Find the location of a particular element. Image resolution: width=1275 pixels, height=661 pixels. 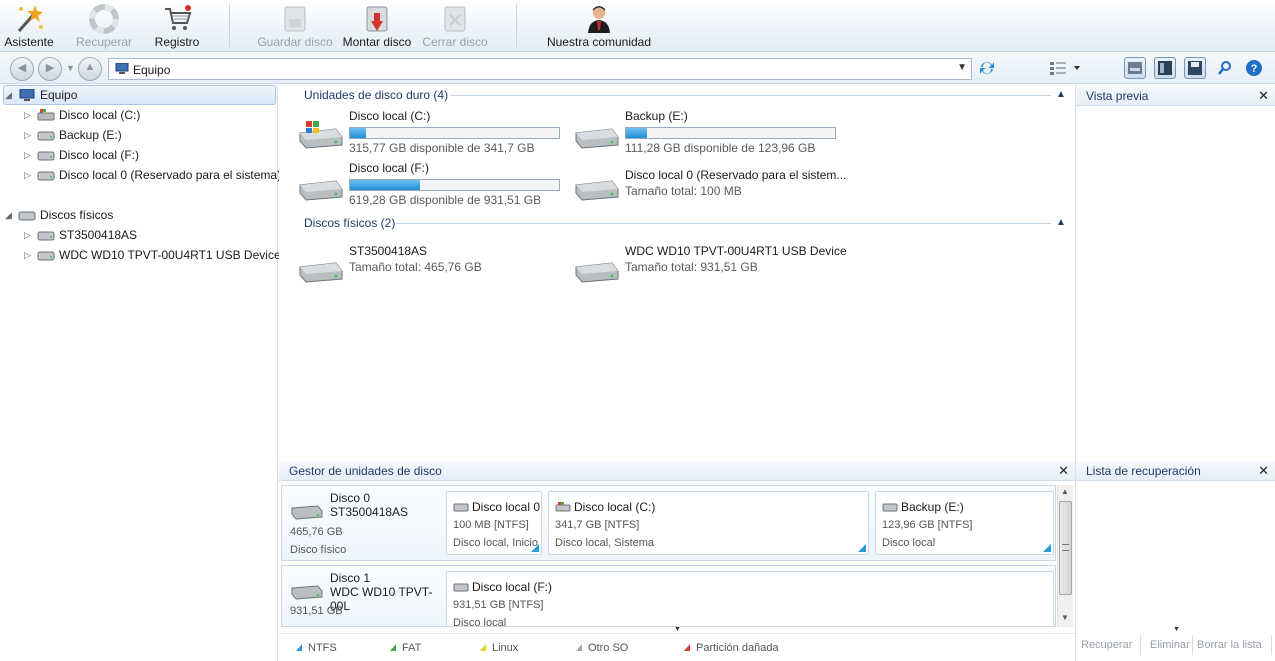

view-mode-button is located at coordinates (1065, 68).